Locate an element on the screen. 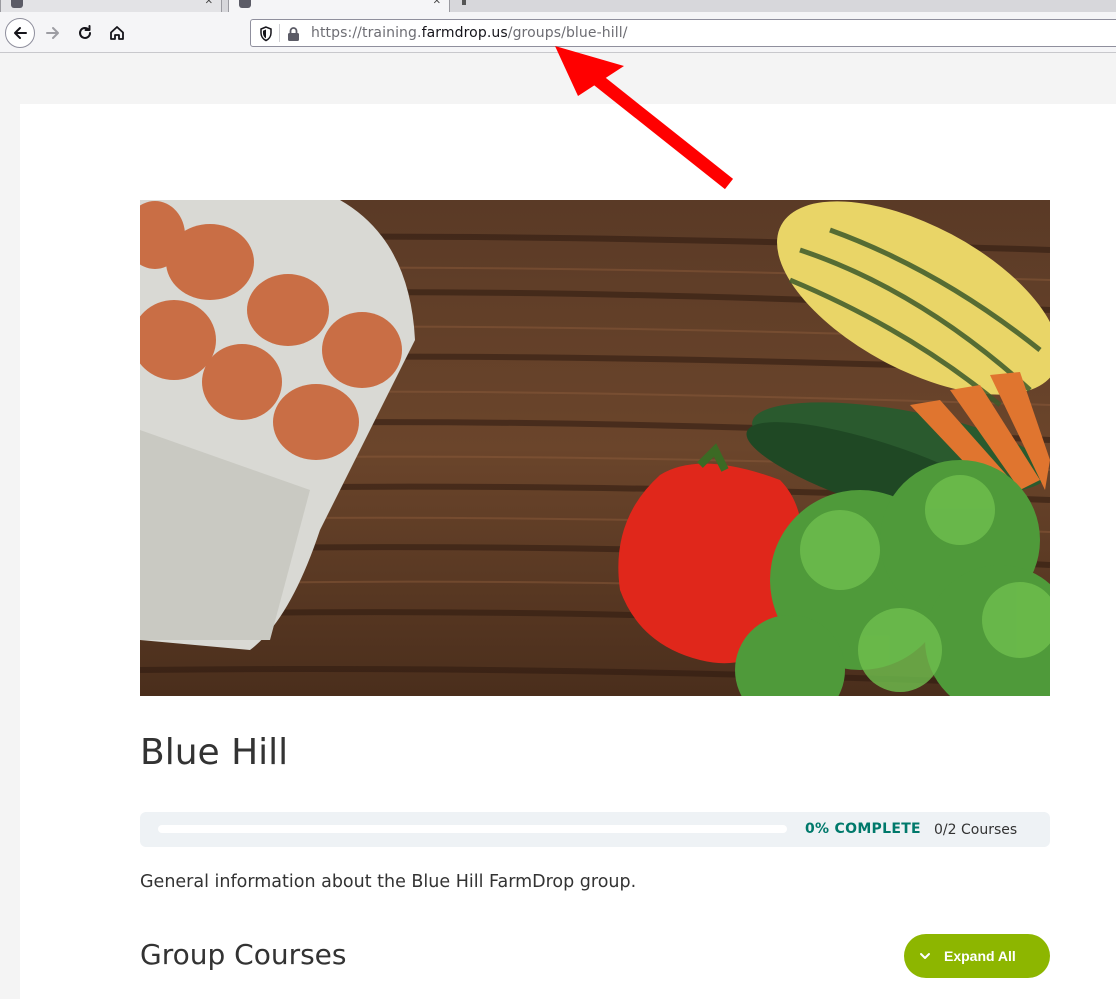 Image resolution: width=1116 pixels, height=999 pixels. browser-tab is located at coordinates (783, 6).